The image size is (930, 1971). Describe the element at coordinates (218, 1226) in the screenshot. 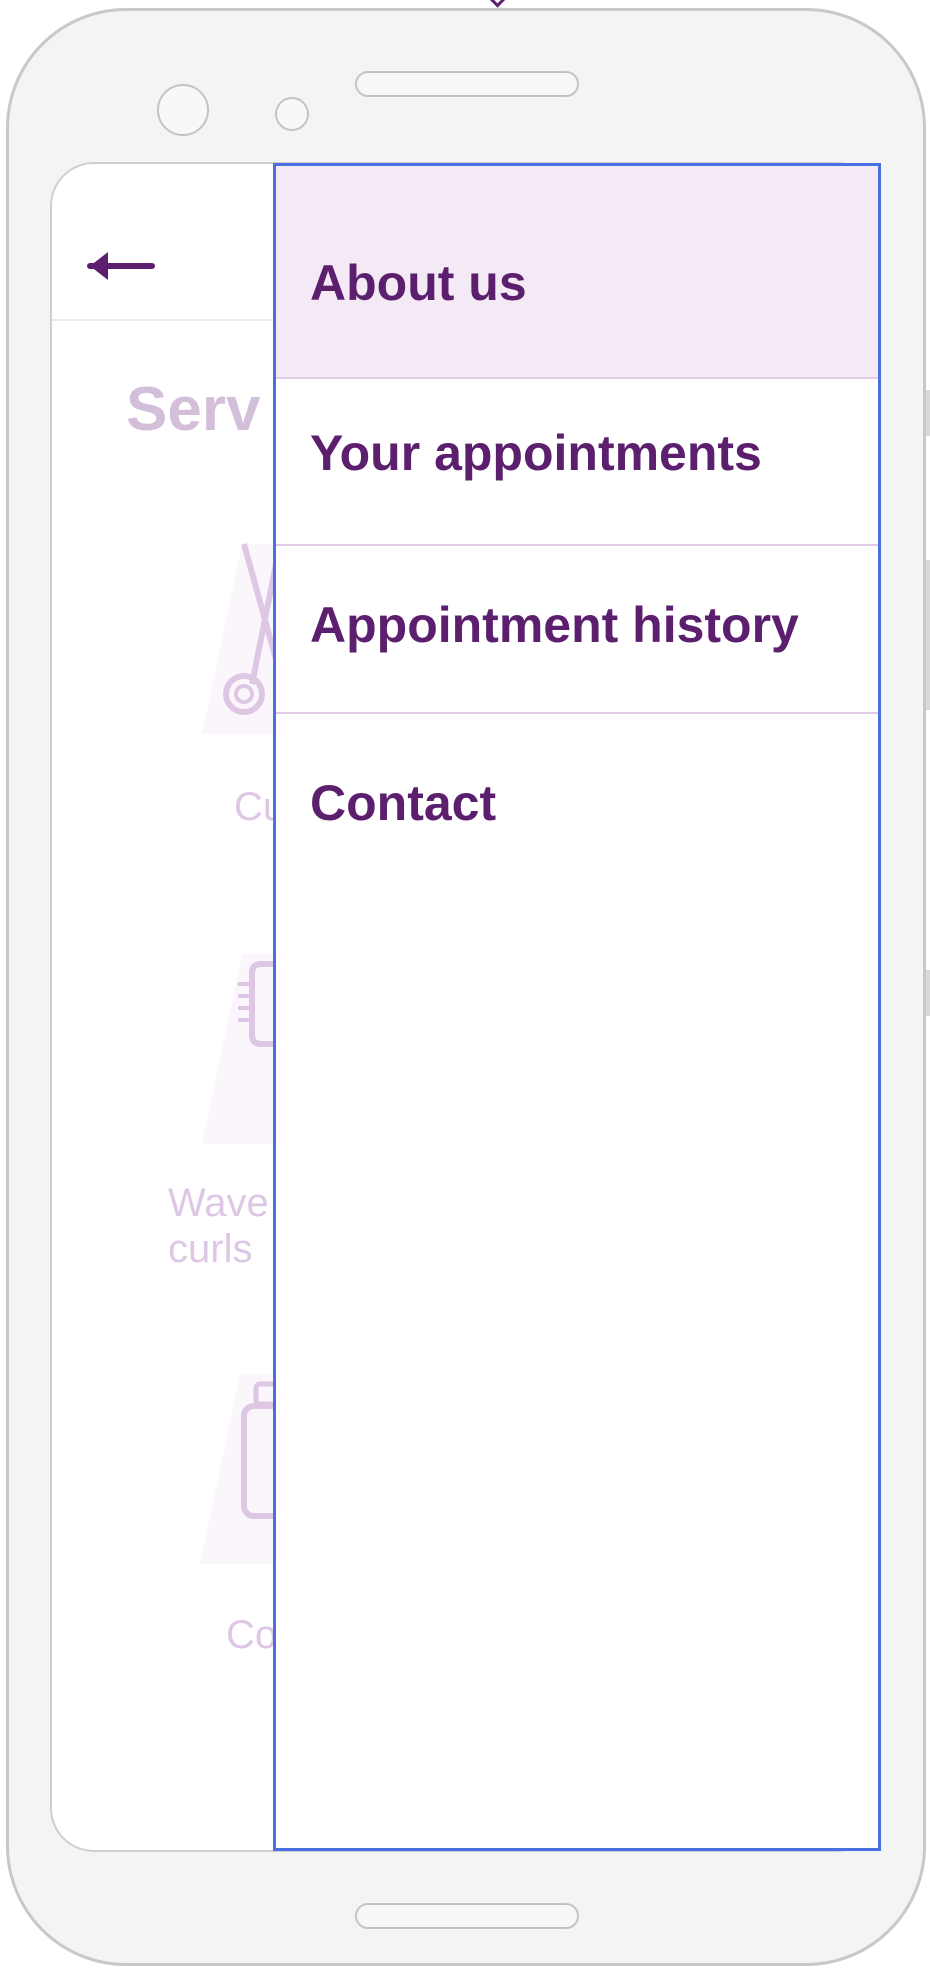

I see `service-label: Wave curls` at that location.